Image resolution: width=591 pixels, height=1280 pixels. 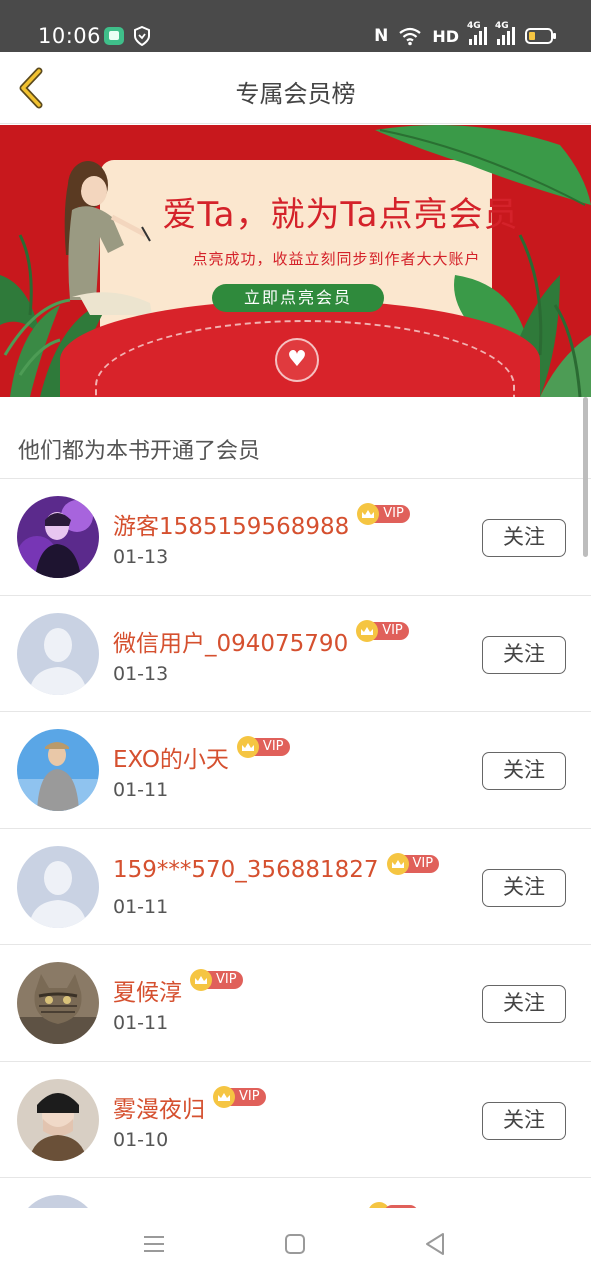 I want to click on menu-nav-icon, so click(x=154, y=1244).